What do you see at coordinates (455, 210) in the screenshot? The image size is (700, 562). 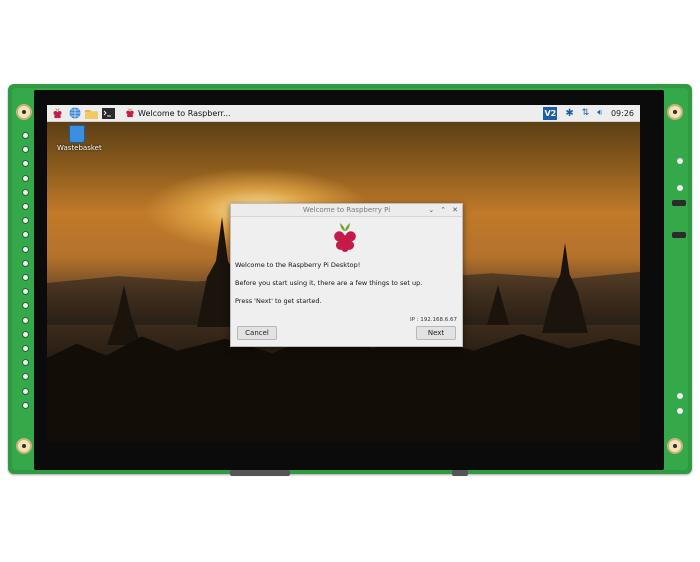 I see `close-icon: ✕` at bounding box center [455, 210].